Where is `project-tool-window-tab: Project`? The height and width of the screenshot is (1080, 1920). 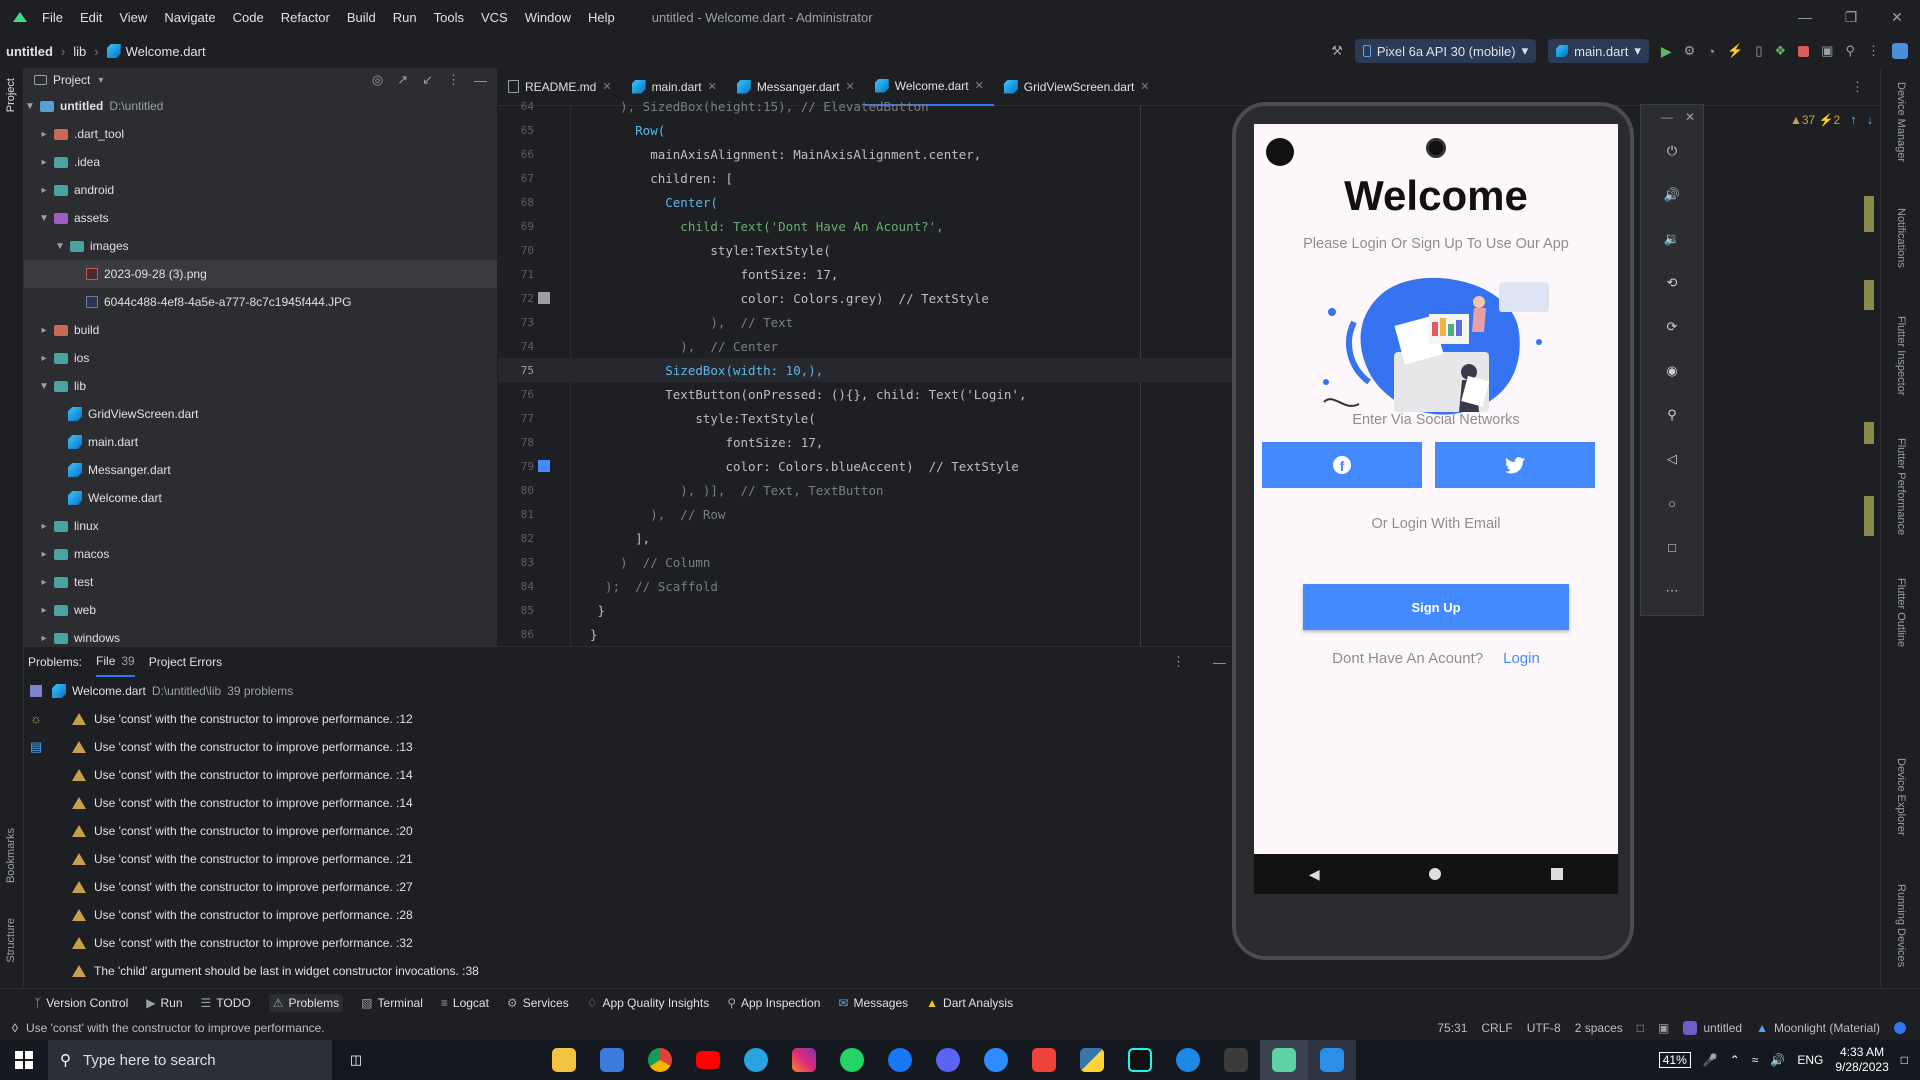
project-tool-window-tab: Project is located at coordinates (11, 95).